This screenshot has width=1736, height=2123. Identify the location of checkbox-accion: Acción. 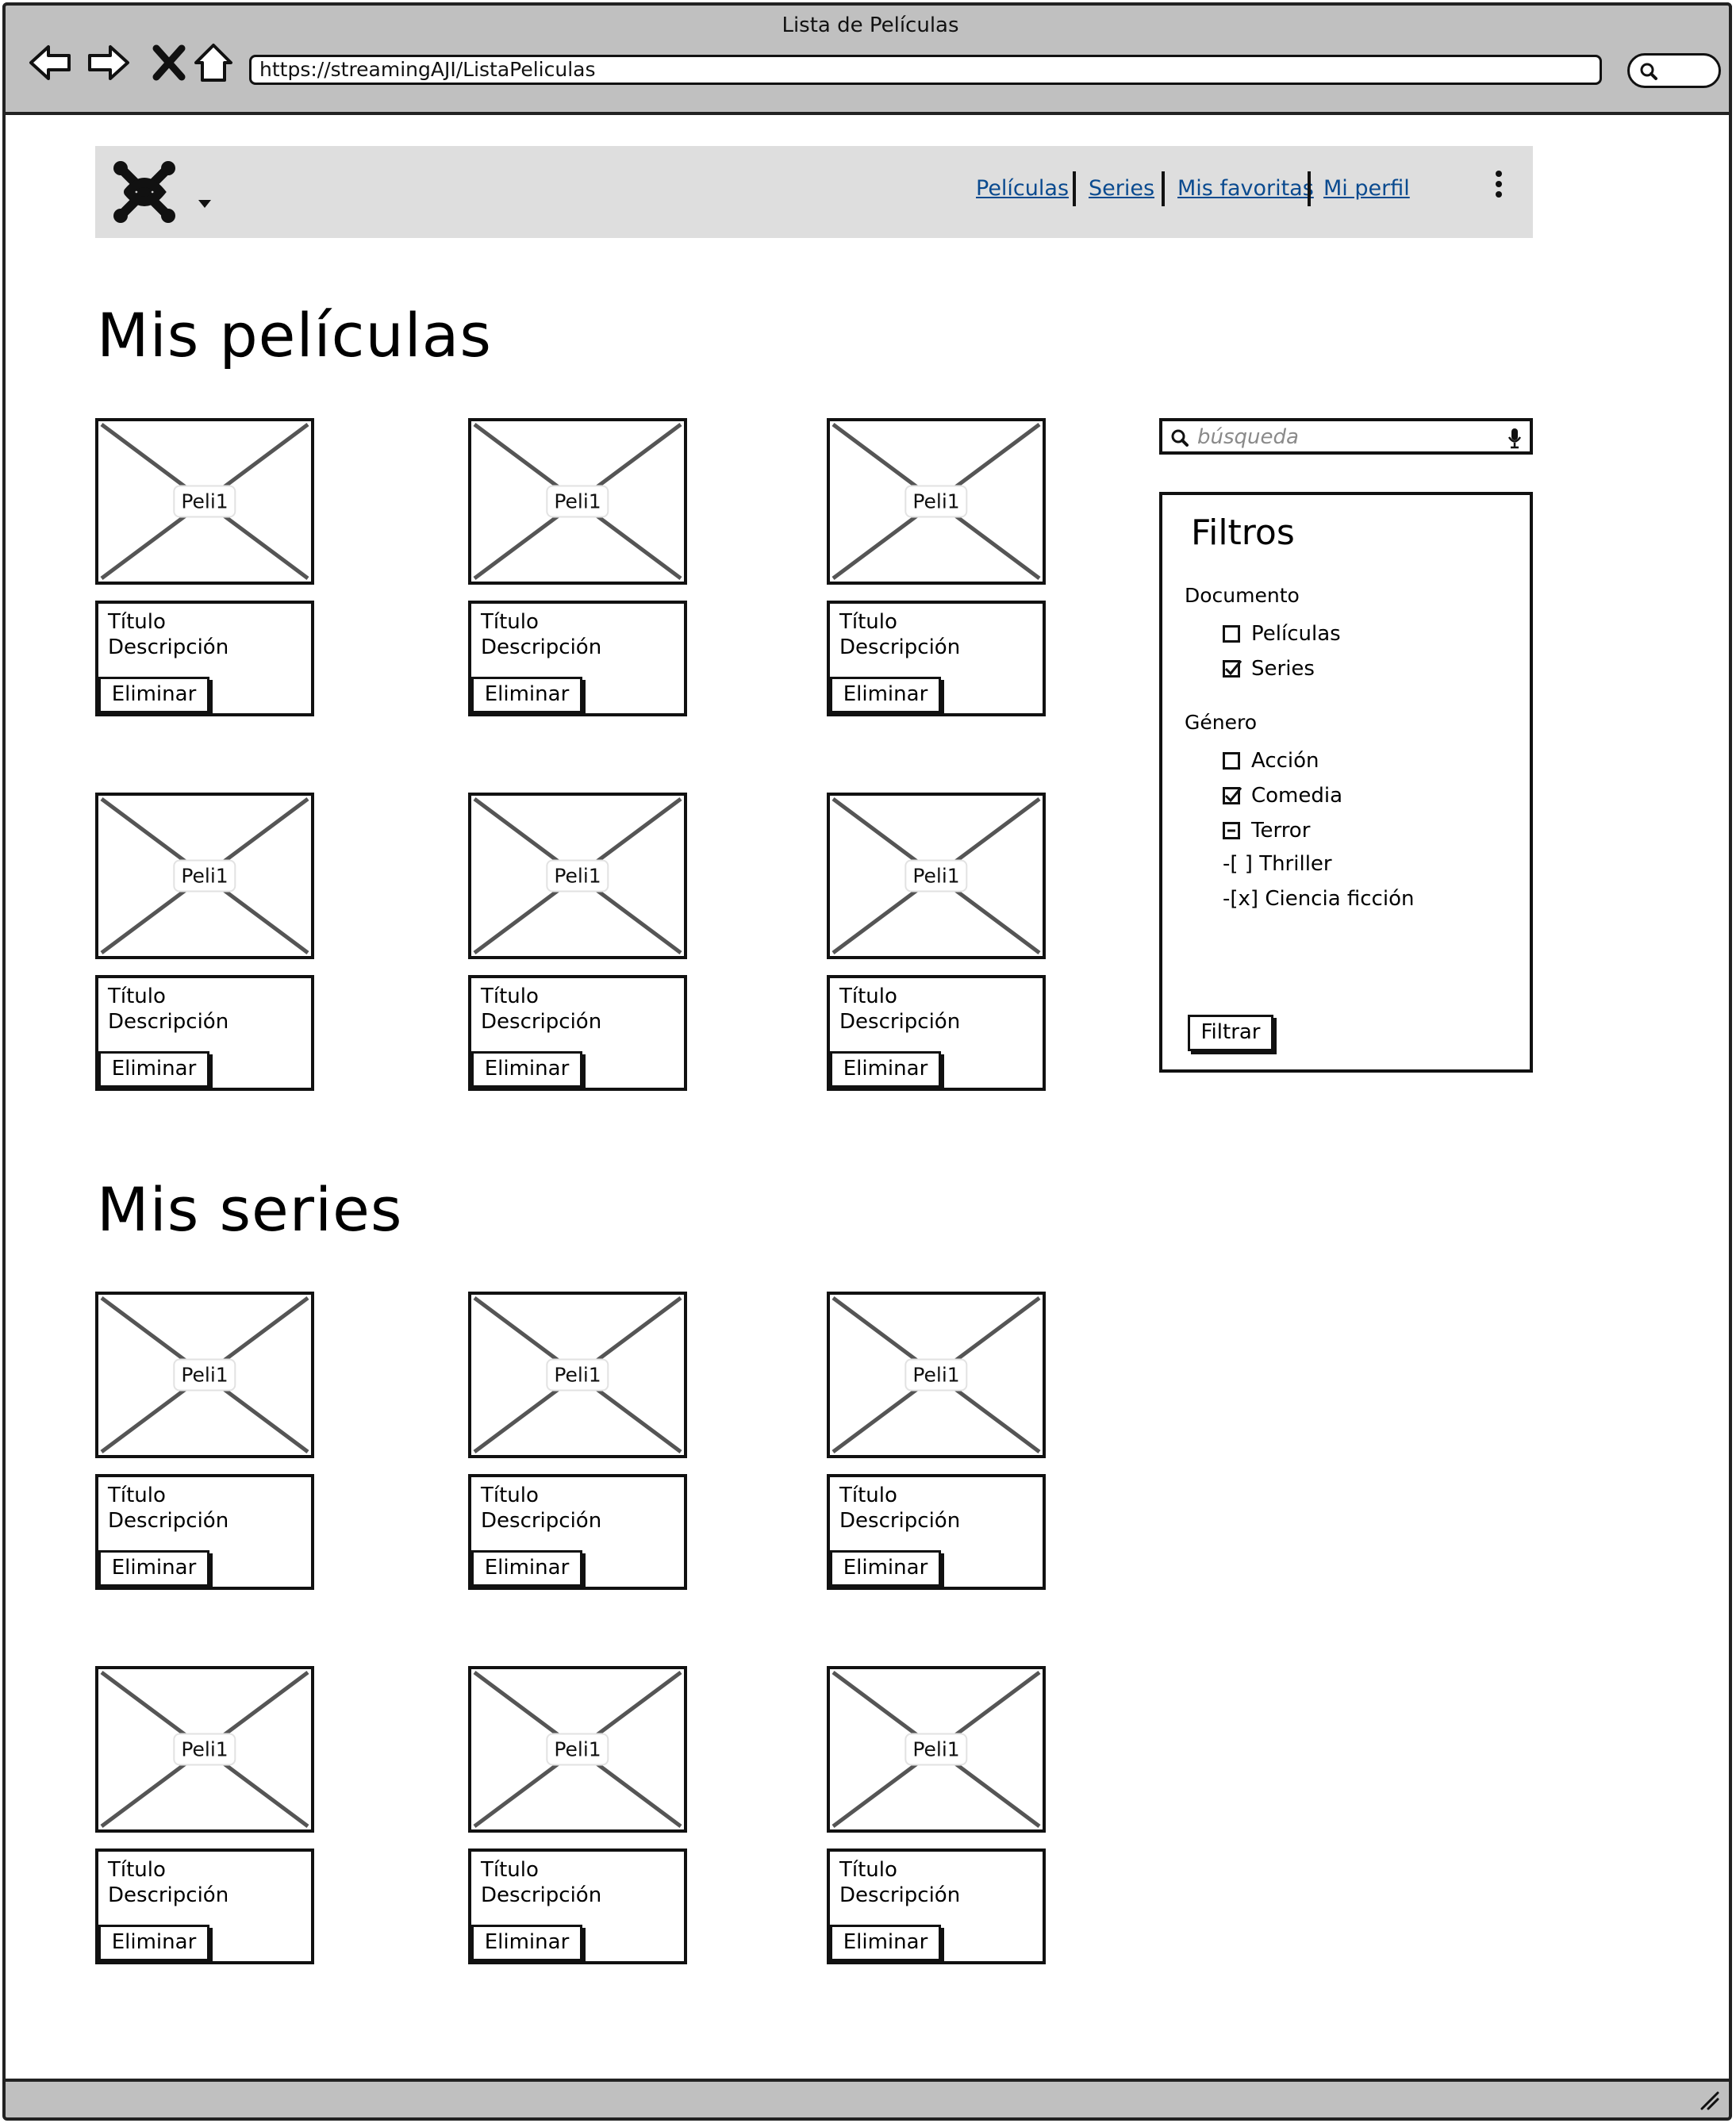
(1271, 761).